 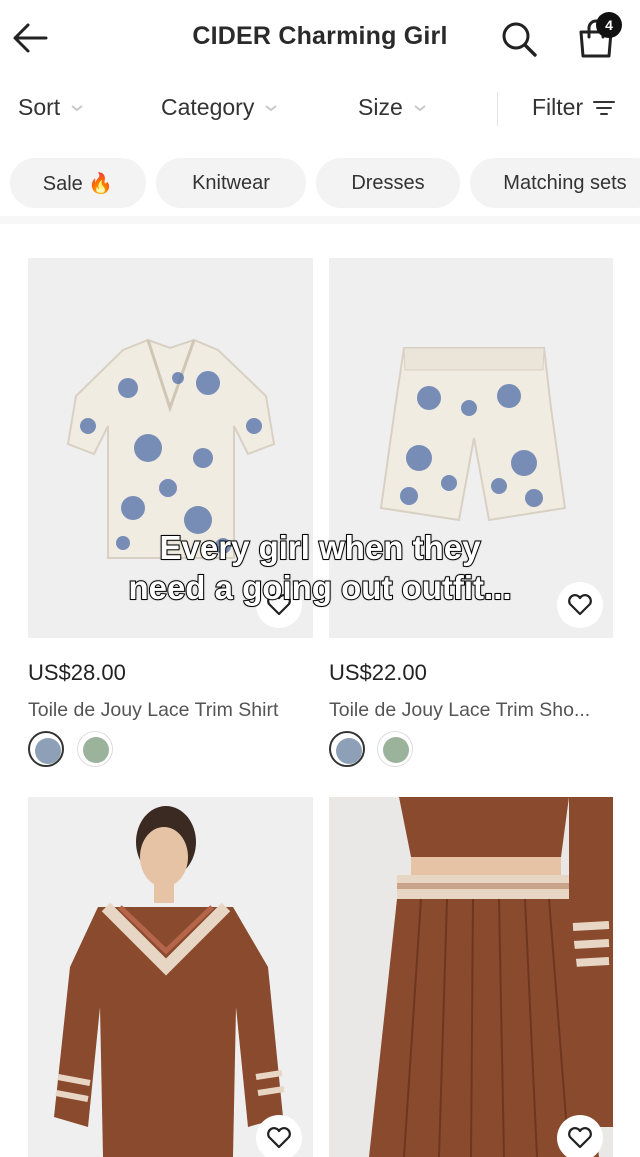 I want to click on chip-dresses: Dresses, so click(x=388, y=183).